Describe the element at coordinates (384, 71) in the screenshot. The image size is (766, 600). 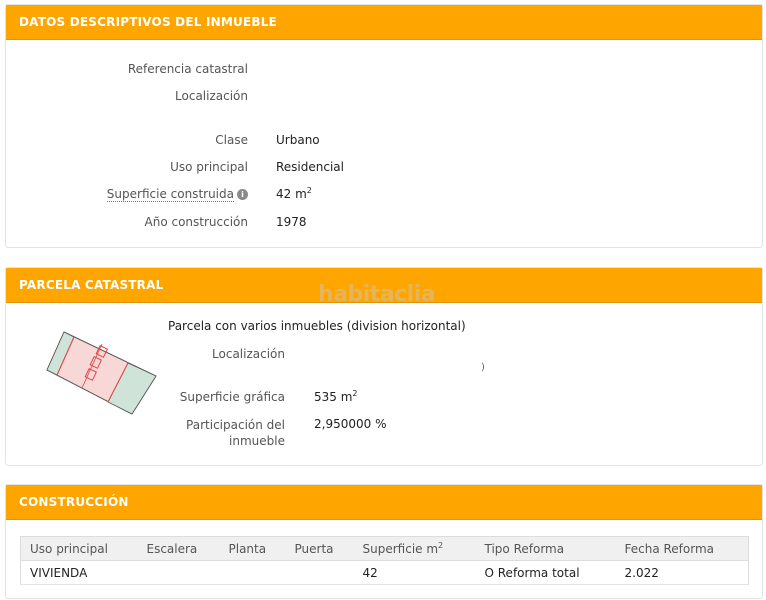
I see `cadastral-reference-row: Referencia catastral` at that location.